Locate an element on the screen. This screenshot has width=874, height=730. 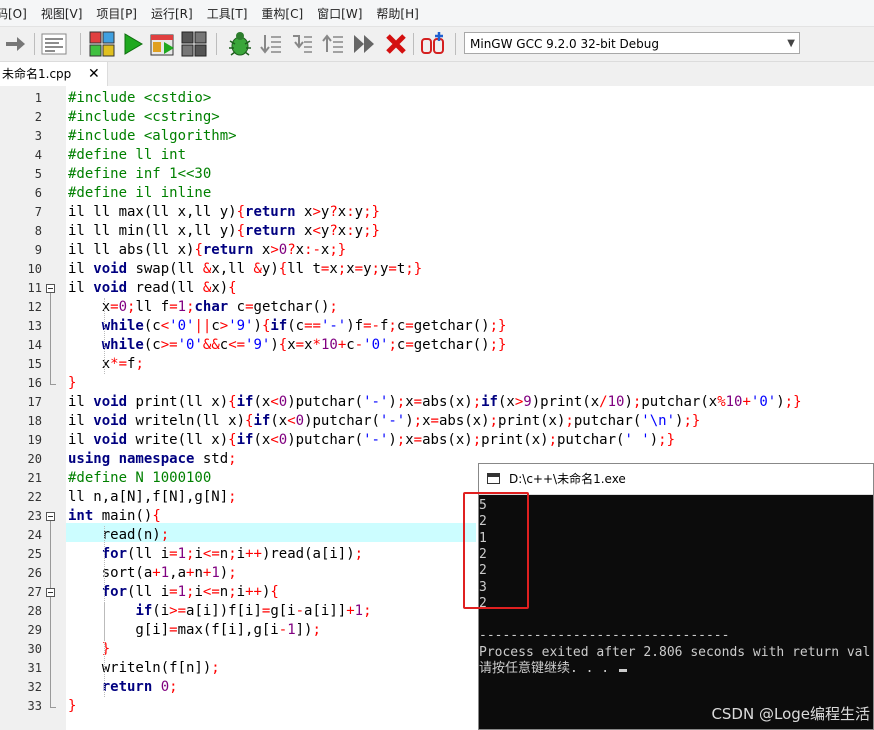
menu-item: 窗口[W] is located at coordinates (339, 13).